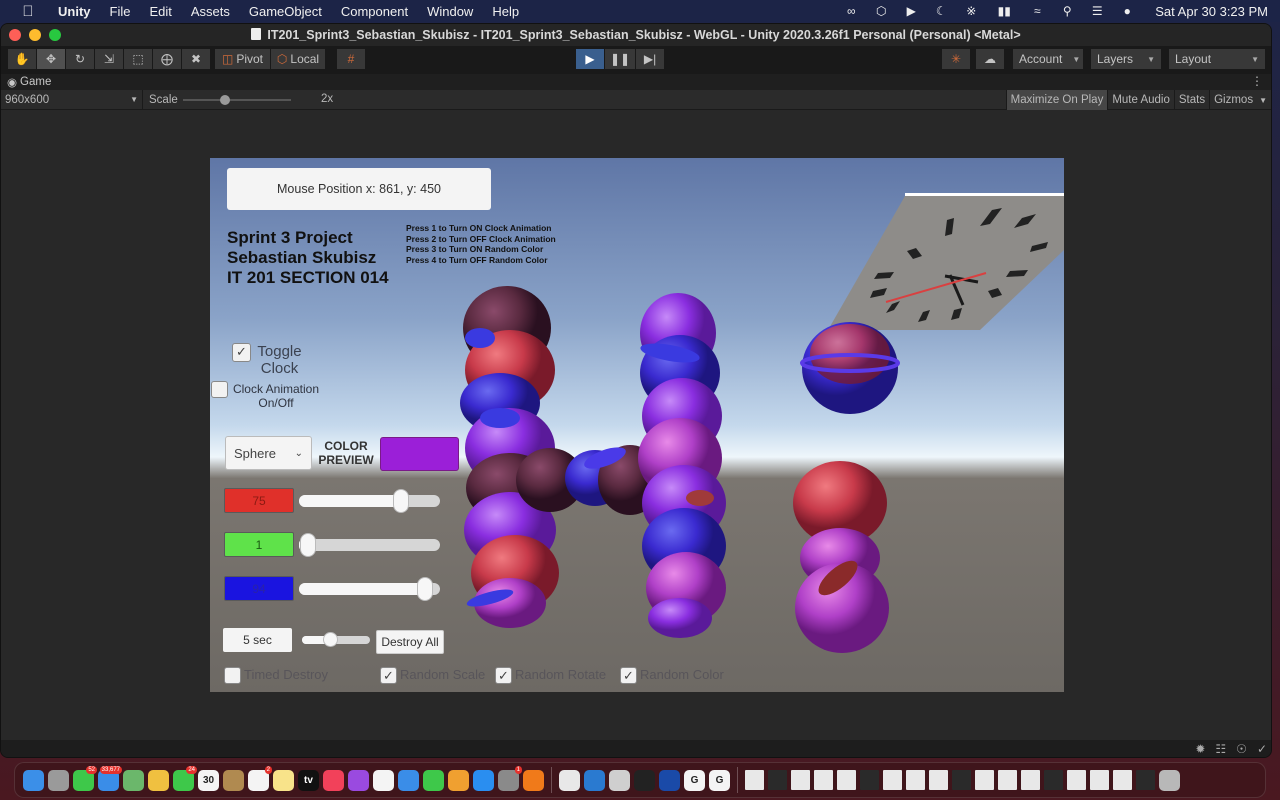 The height and width of the screenshot is (800, 1280). I want to click on random-color-checkbox: ✓, so click(628, 675).